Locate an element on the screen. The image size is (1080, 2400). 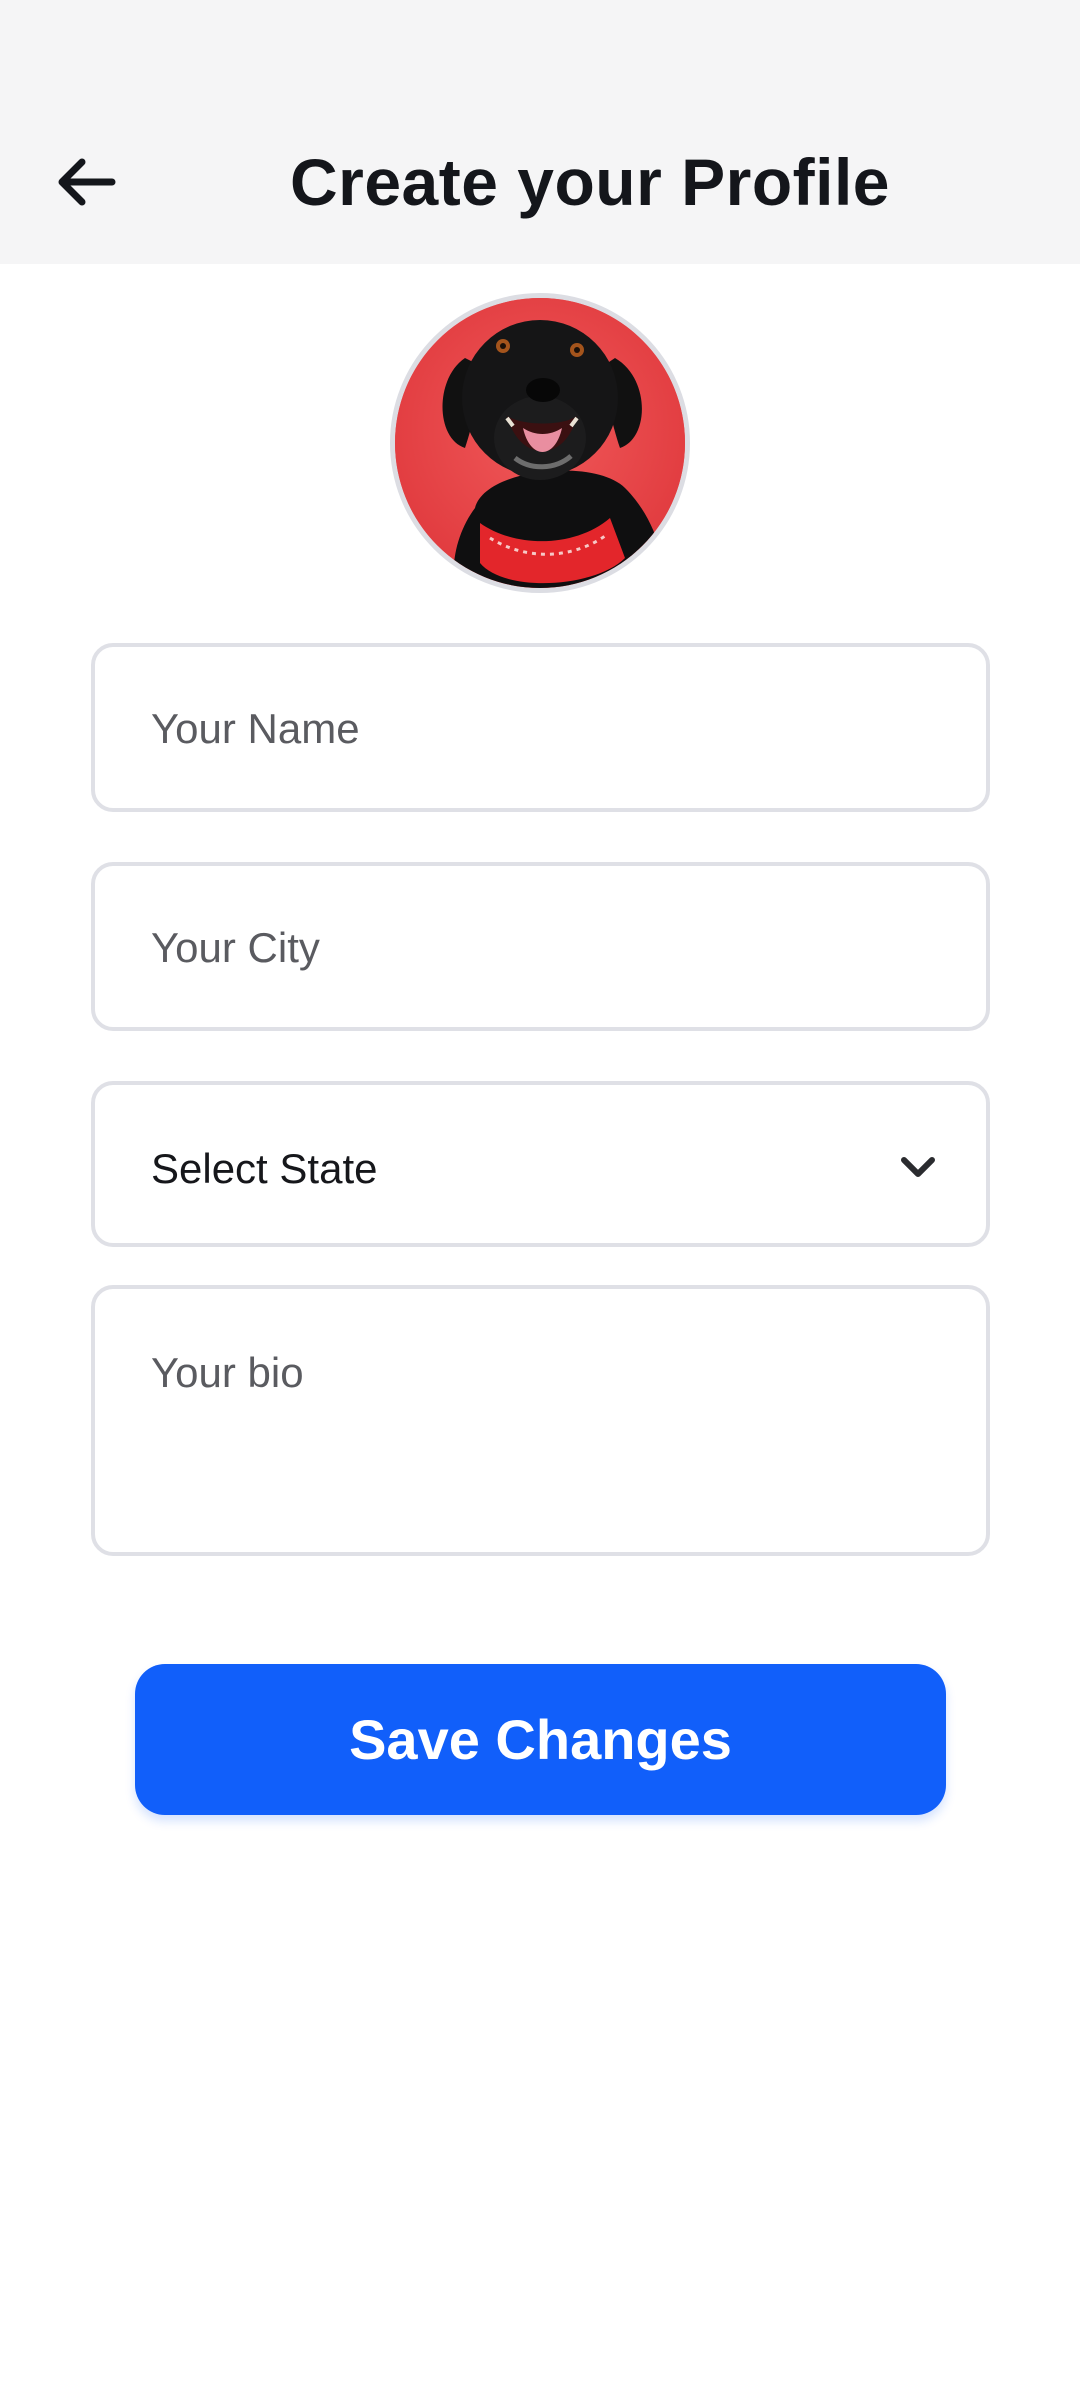
page-title: Create your Profile is located at coordinates (590, 182).